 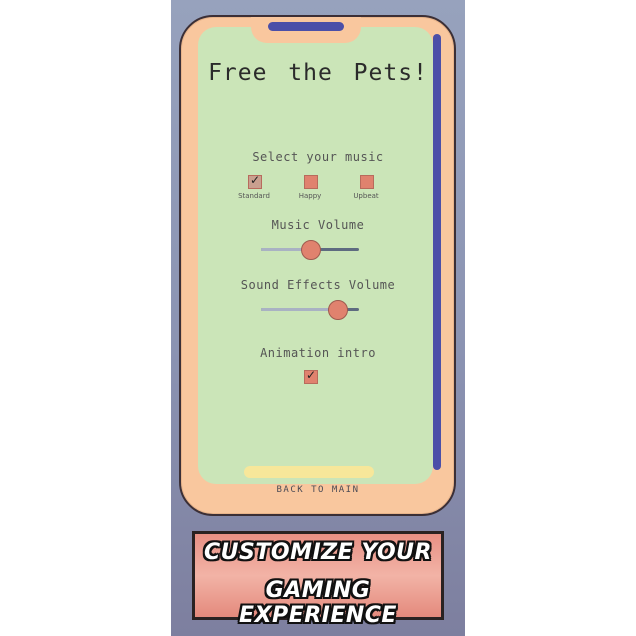 What do you see at coordinates (311, 250) in the screenshot?
I see `music-volume-knob` at bounding box center [311, 250].